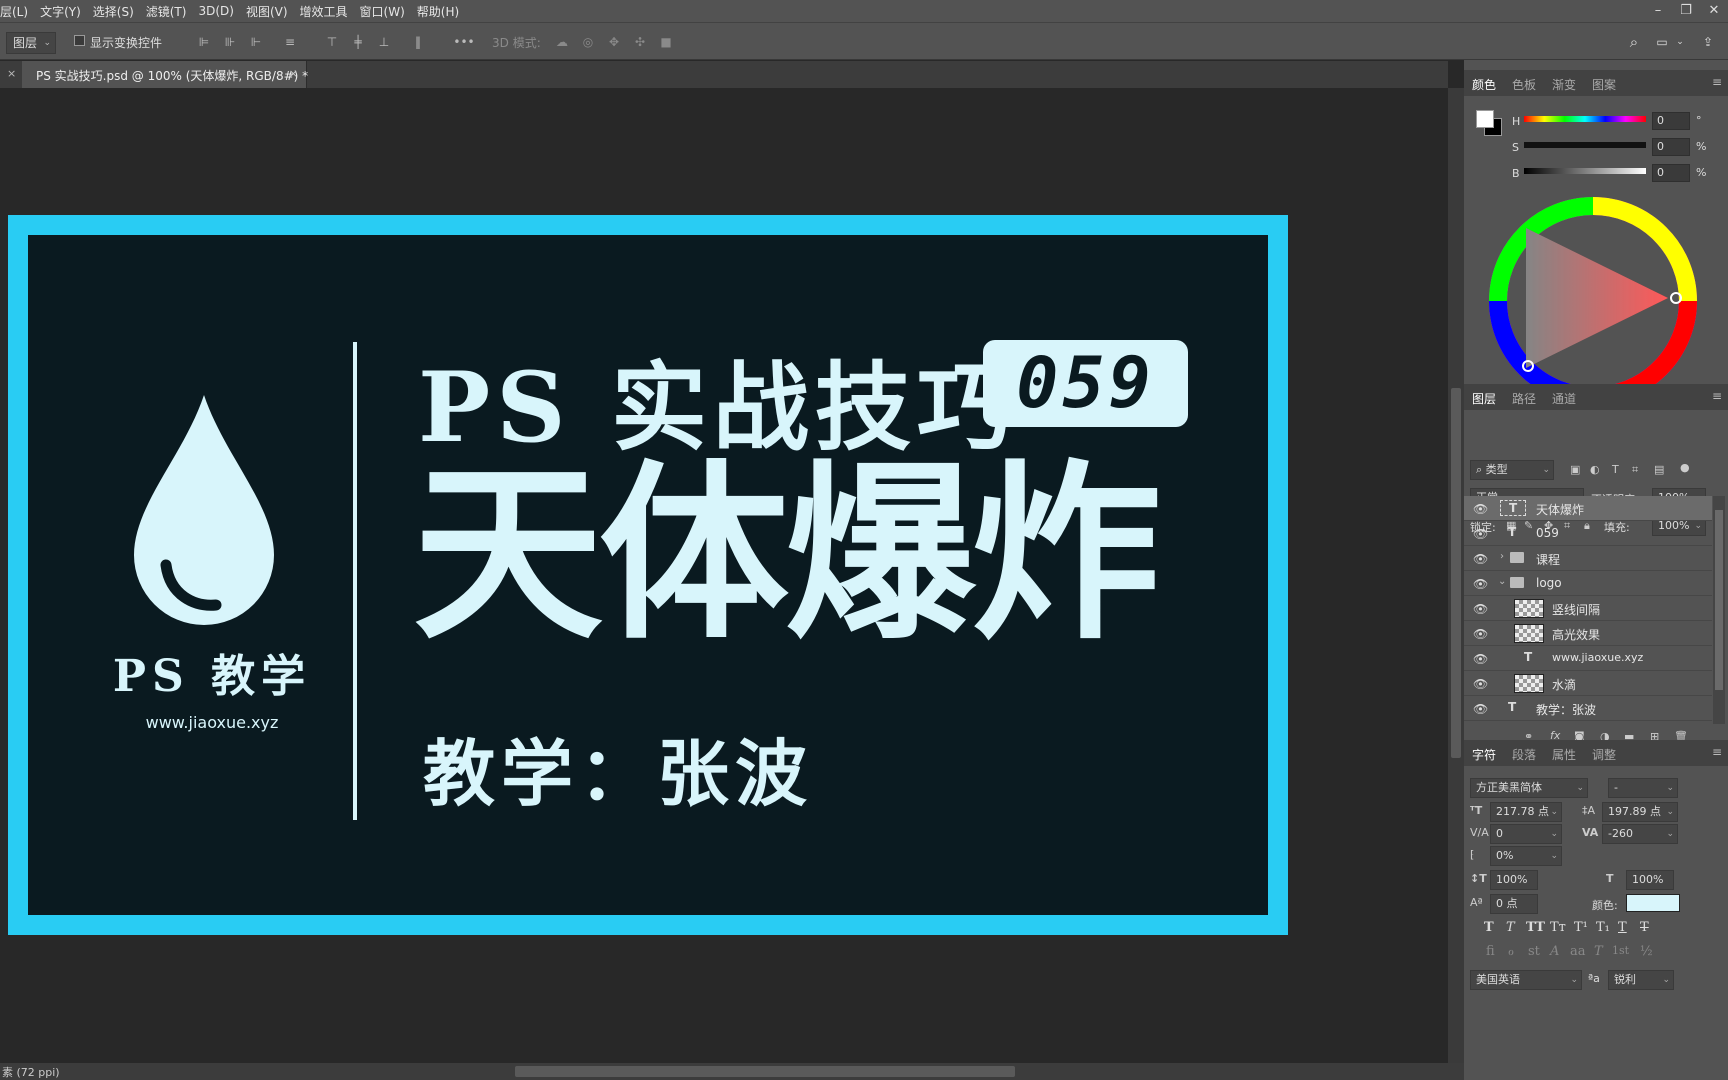 The image size is (1728, 1080). Describe the element at coordinates (1564, 84) in the screenshot. I see `tab-gradients: 渐变` at that location.